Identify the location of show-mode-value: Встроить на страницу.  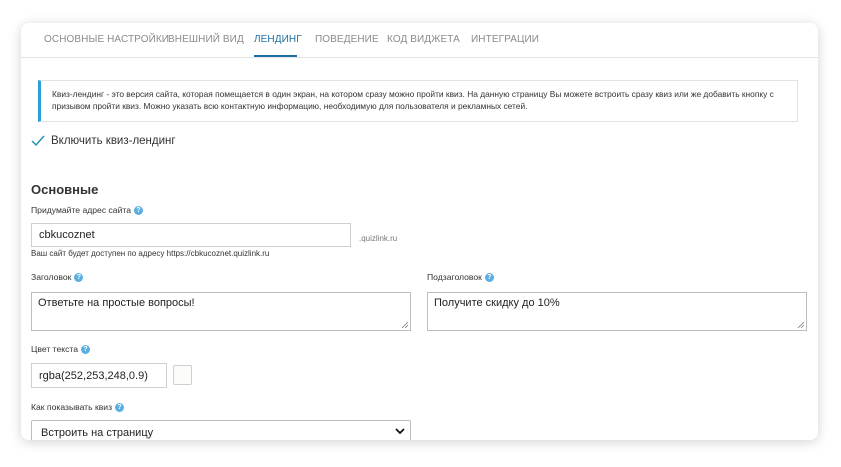
(97, 433).